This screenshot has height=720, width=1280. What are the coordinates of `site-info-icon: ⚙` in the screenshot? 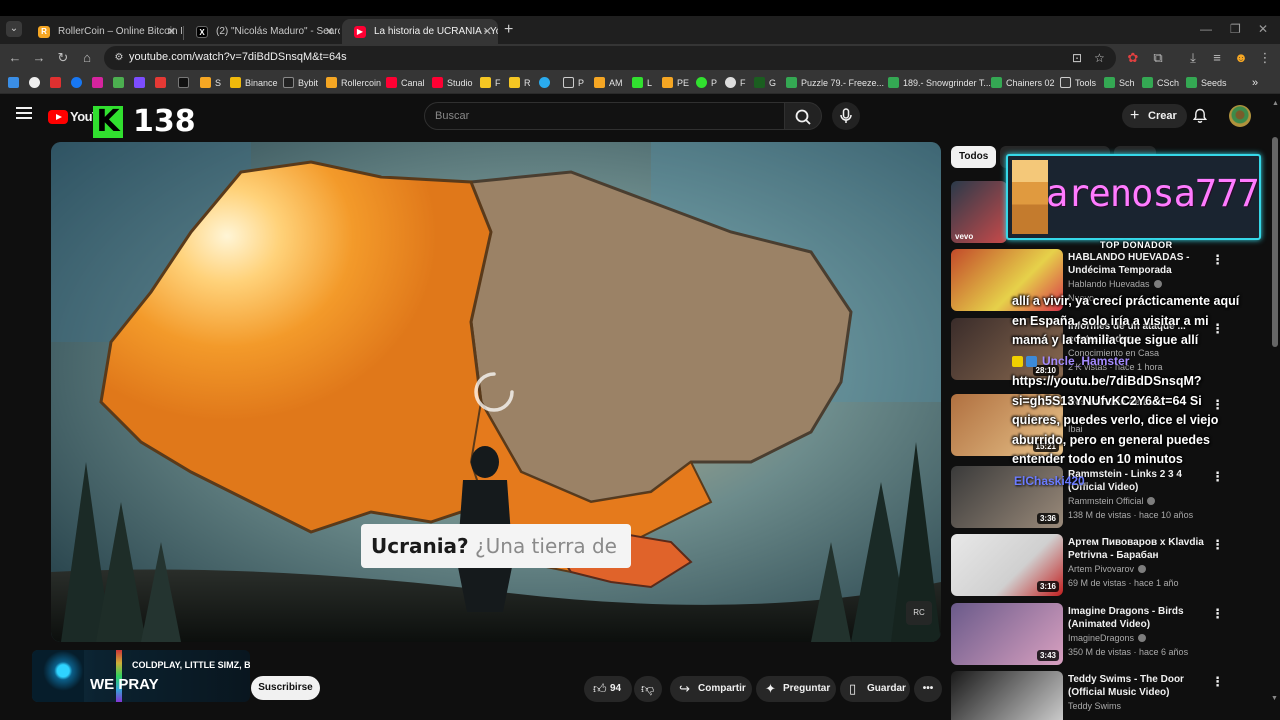 It's located at (119, 58).